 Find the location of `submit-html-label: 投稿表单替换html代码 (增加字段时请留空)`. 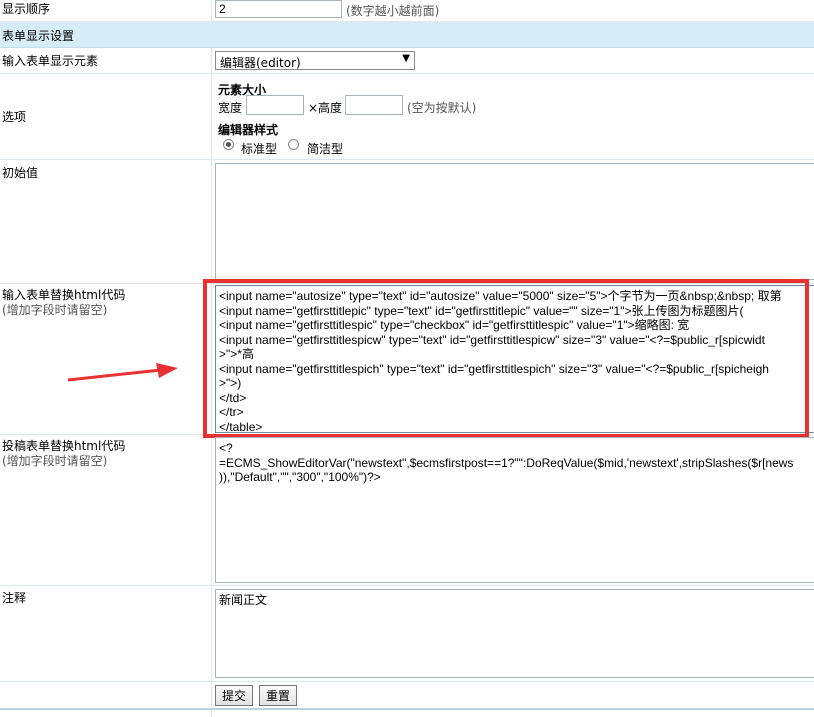

submit-html-label: 投稿表单替换html代码 (增加字段时请留空) is located at coordinates (63, 454).